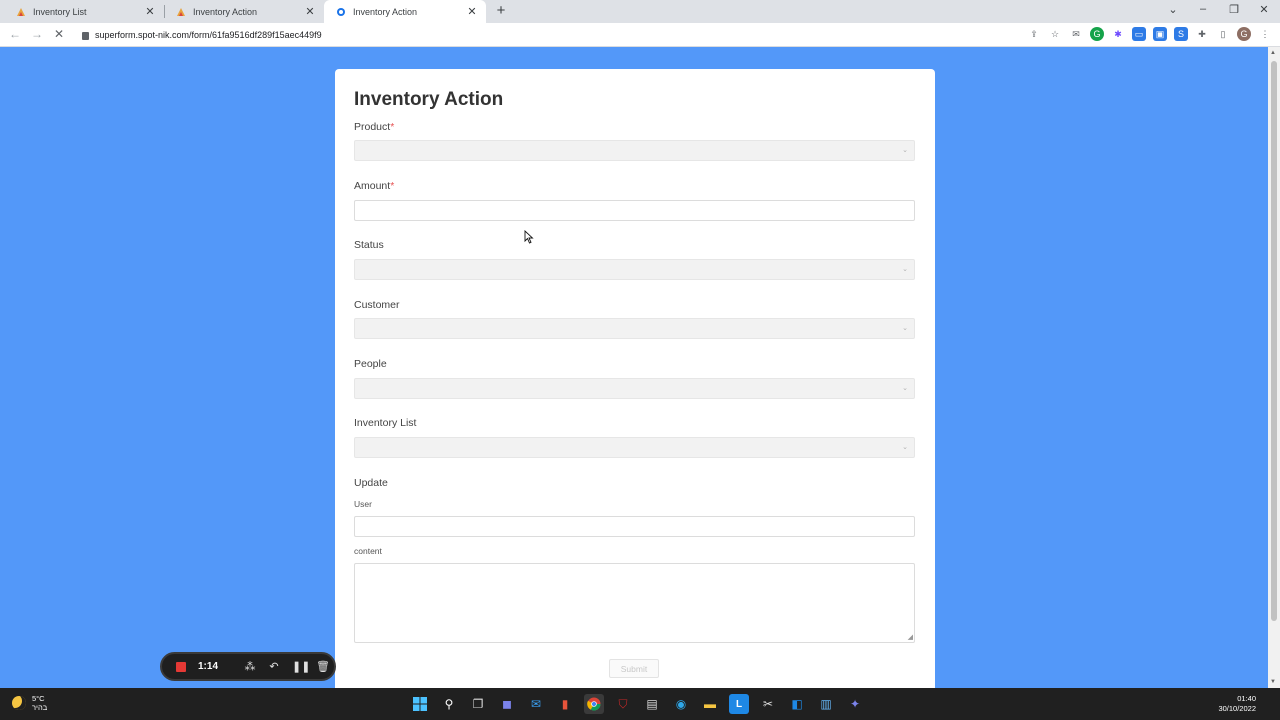 This screenshot has width=1280, height=720. I want to click on amount-label: Amount*, so click(374, 186).